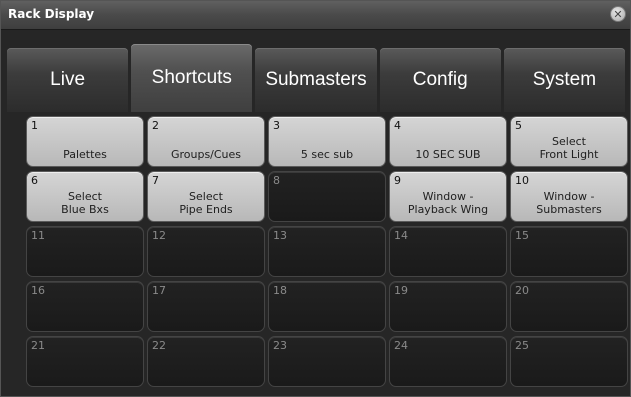 This screenshot has width=631, height=397. I want to click on key-label: Select Pipe Ends, so click(206, 203).